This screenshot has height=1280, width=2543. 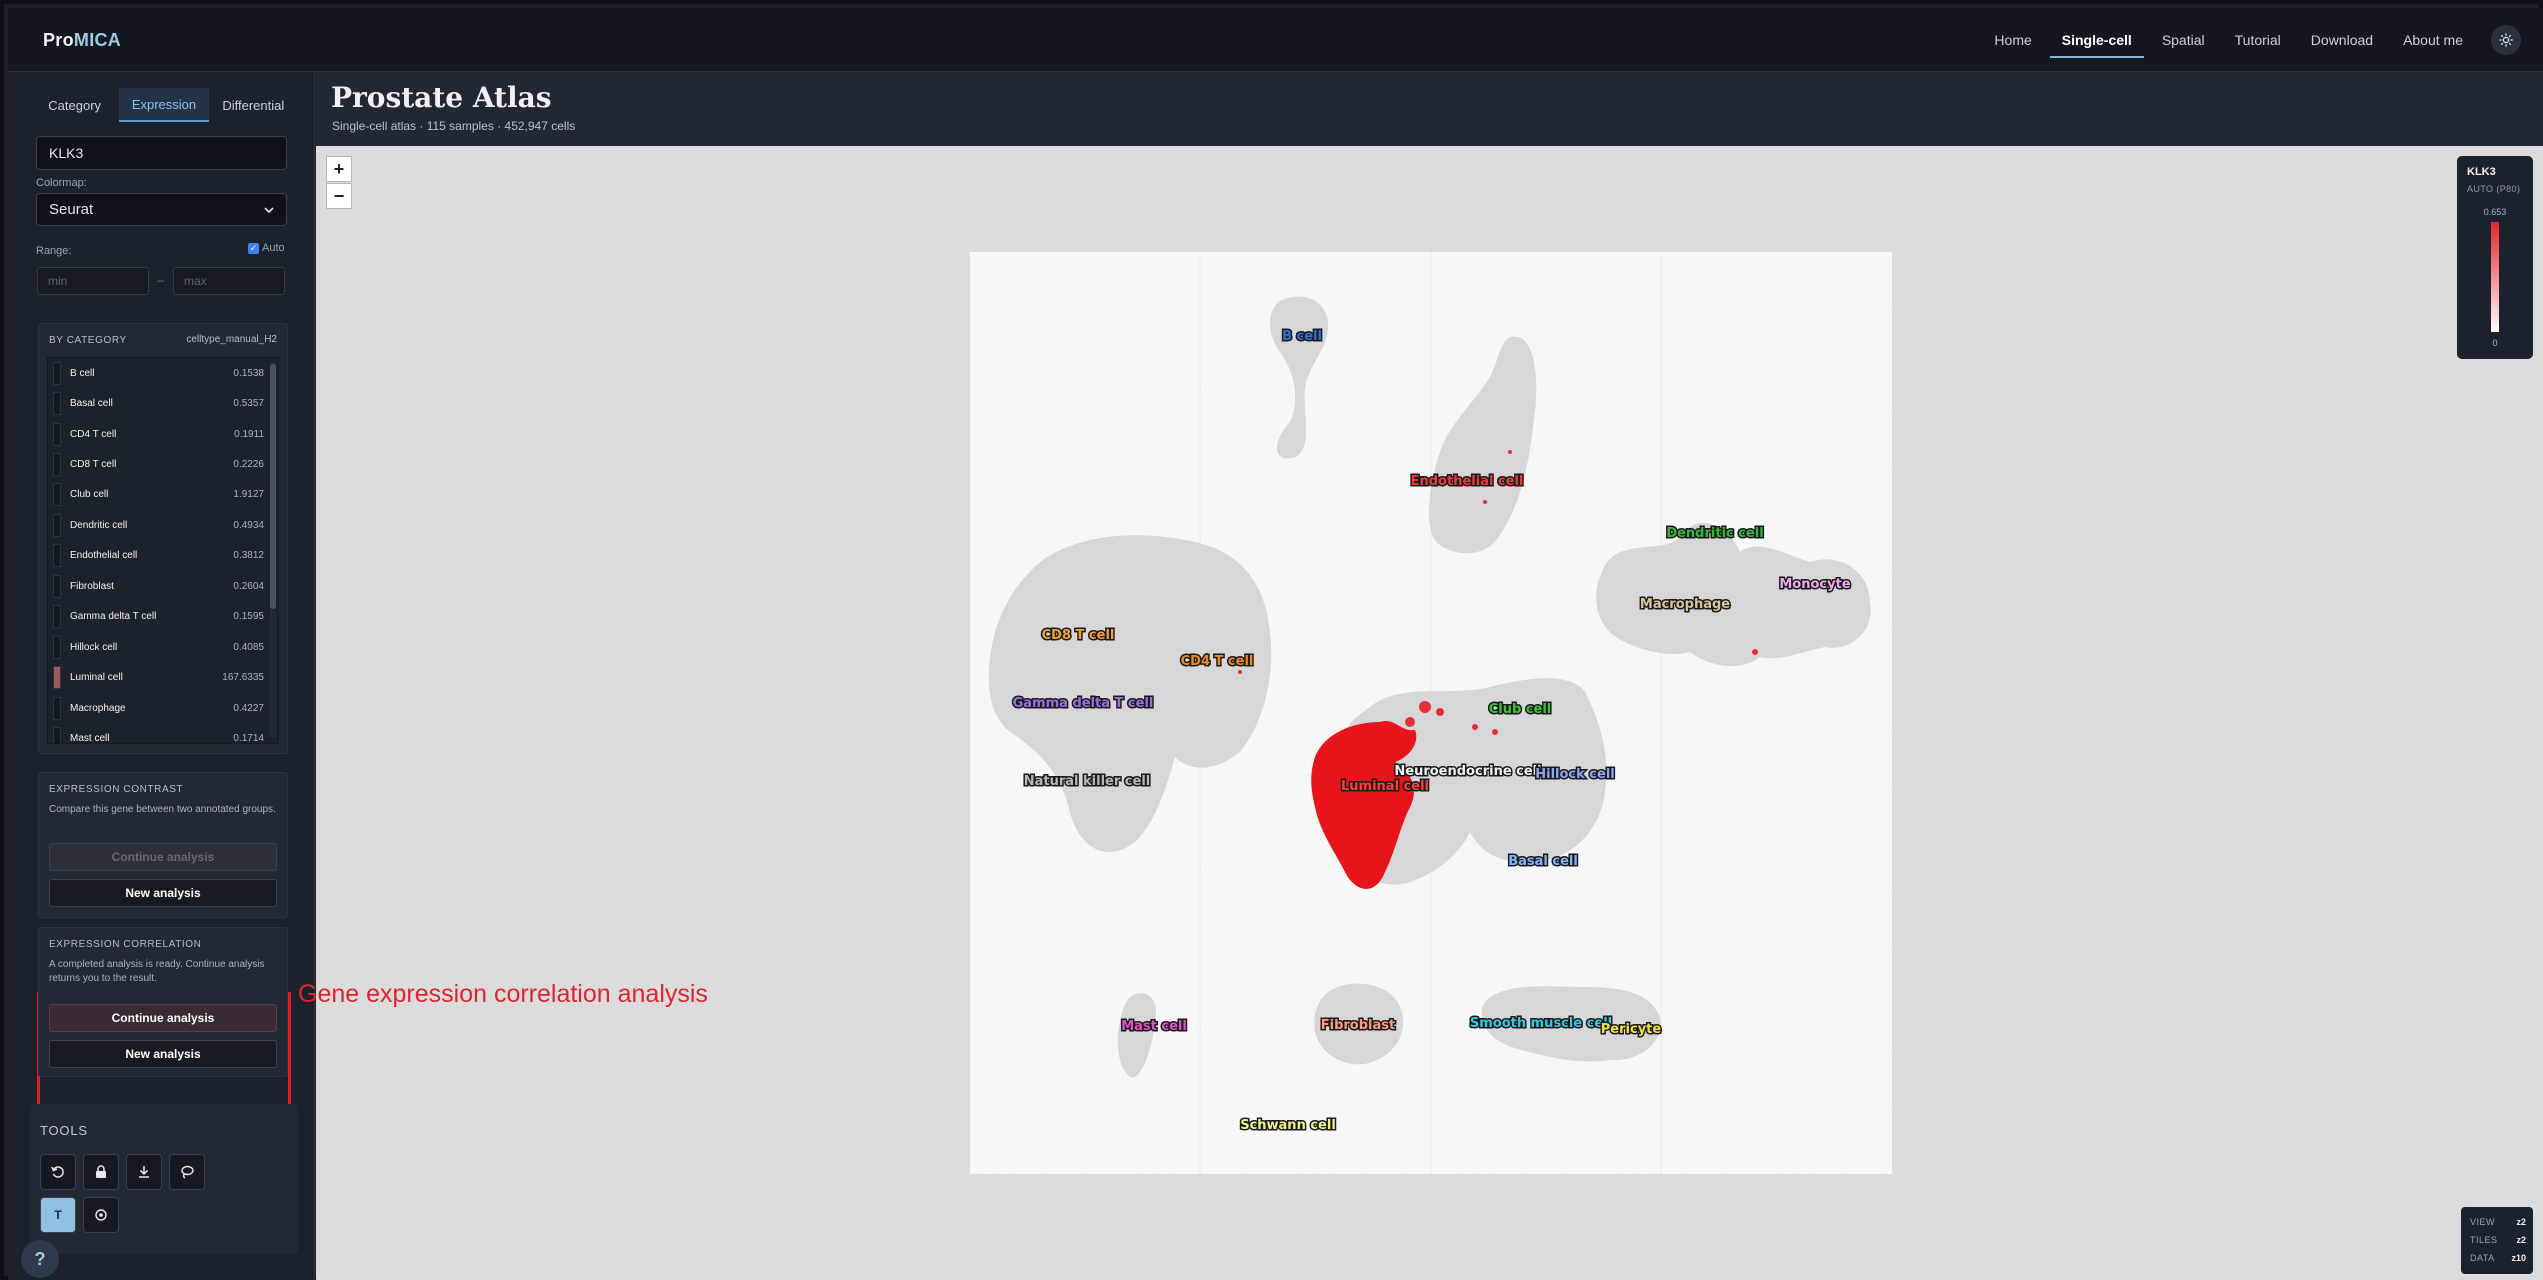 I want to click on status-key: DATA, so click(x=2482, y=1258).